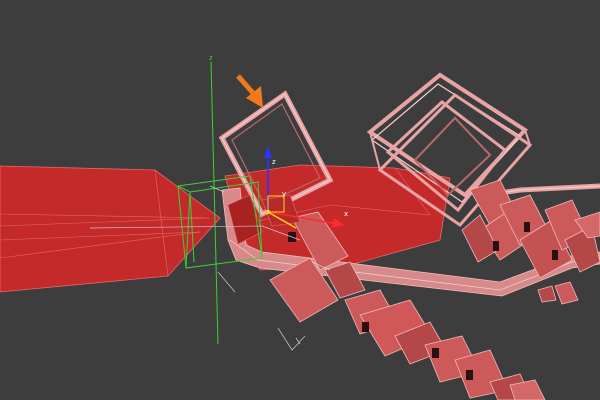  Describe the element at coordinates (249, 91) in the screenshot. I see `arrow-down-right-icon` at that location.